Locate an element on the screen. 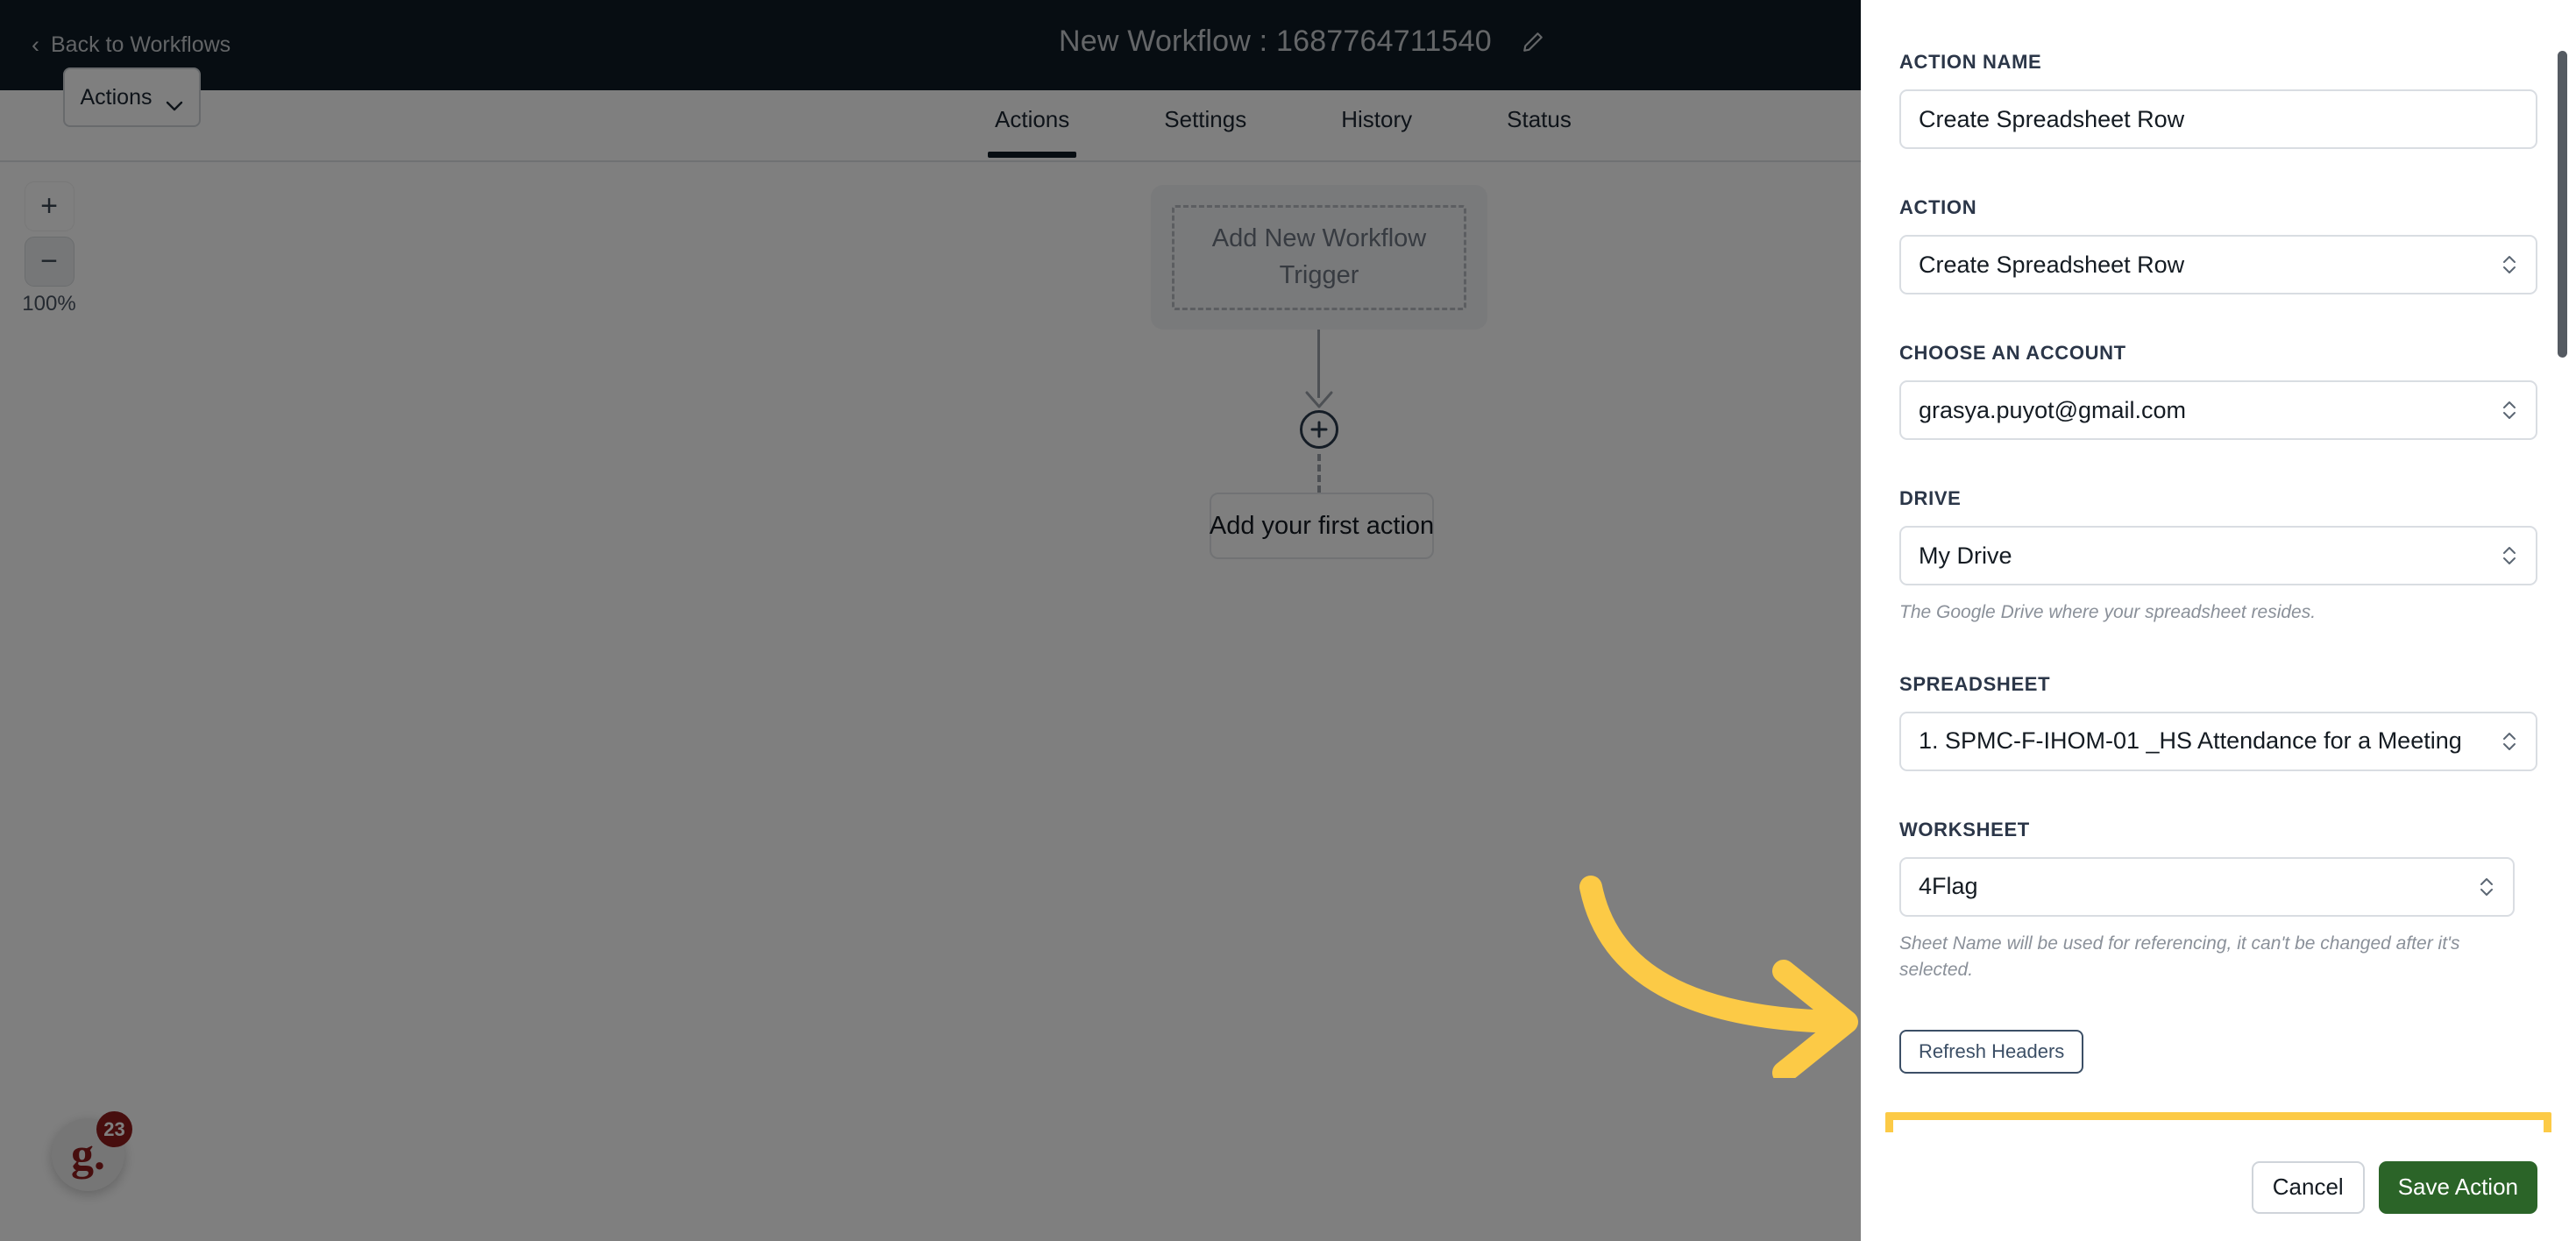 The height and width of the screenshot is (1241, 2576). connector-line is located at coordinates (1318, 364).